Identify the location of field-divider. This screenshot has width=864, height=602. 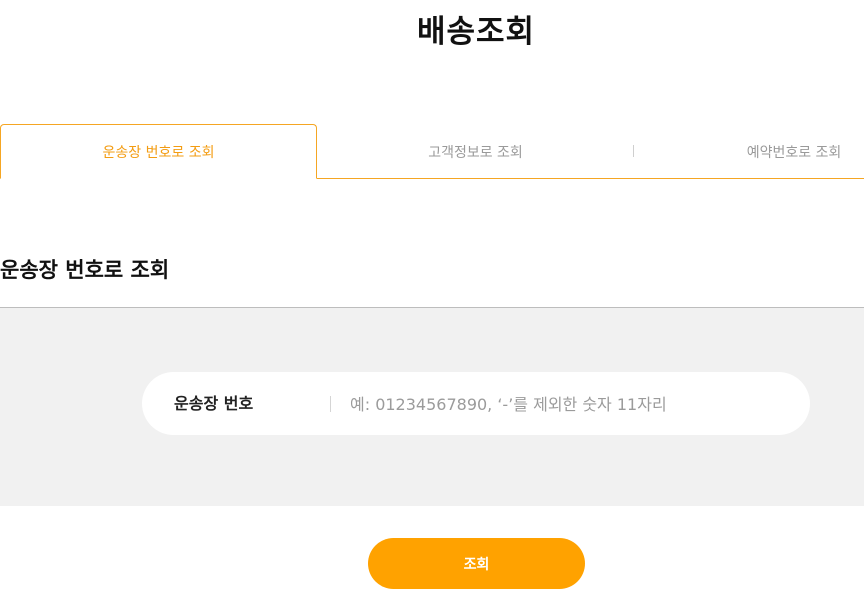
(330, 404).